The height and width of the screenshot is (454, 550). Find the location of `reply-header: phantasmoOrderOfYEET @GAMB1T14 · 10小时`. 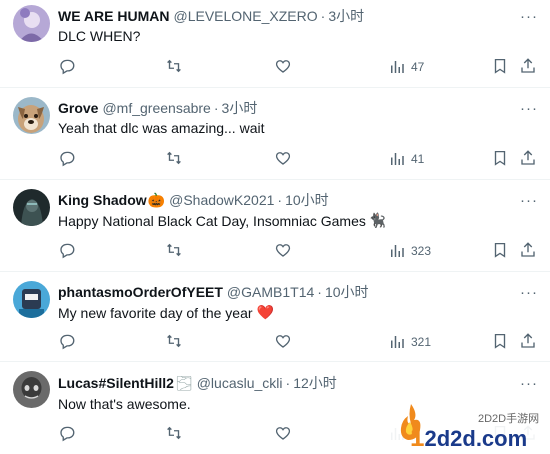

reply-header: phantasmoOrderOfYEET @GAMB1T14 · 10小时 is located at coordinates (213, 292).